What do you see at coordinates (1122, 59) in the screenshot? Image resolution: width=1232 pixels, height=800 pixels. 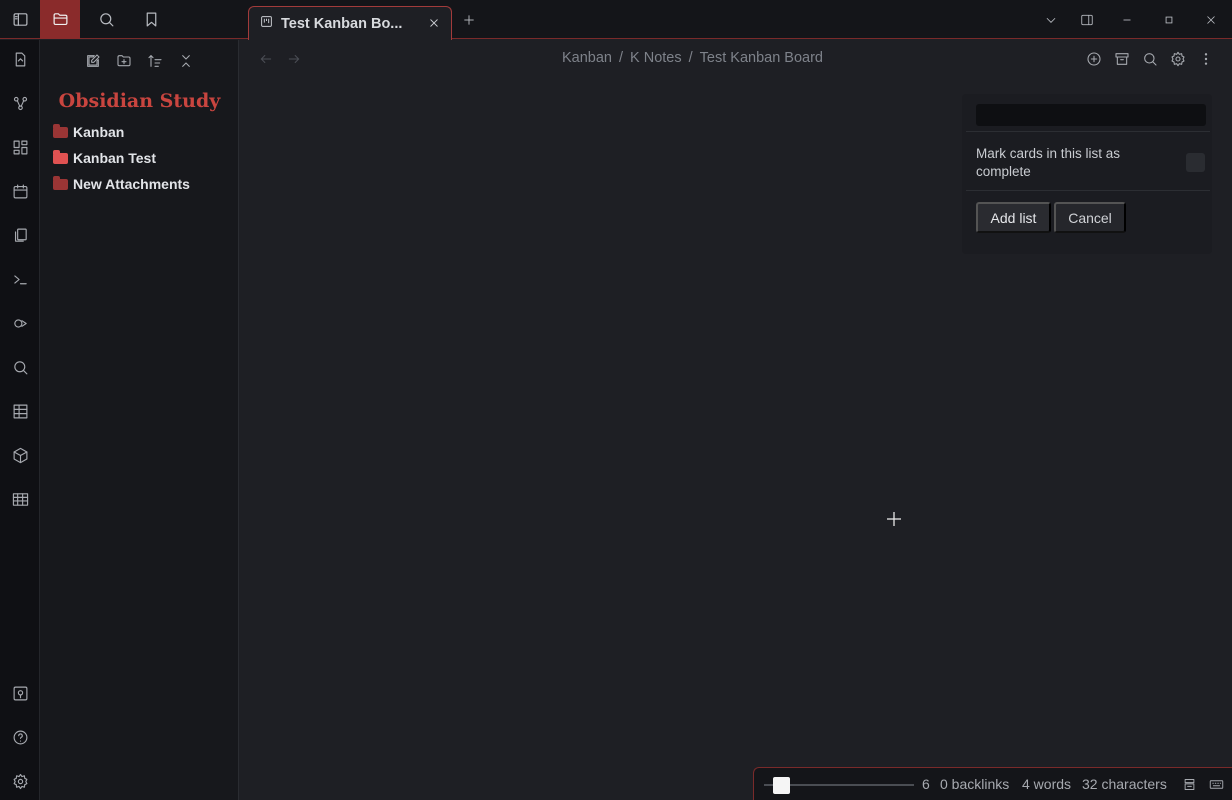 I see `archive-icon` at bounding box center [1122, 59].